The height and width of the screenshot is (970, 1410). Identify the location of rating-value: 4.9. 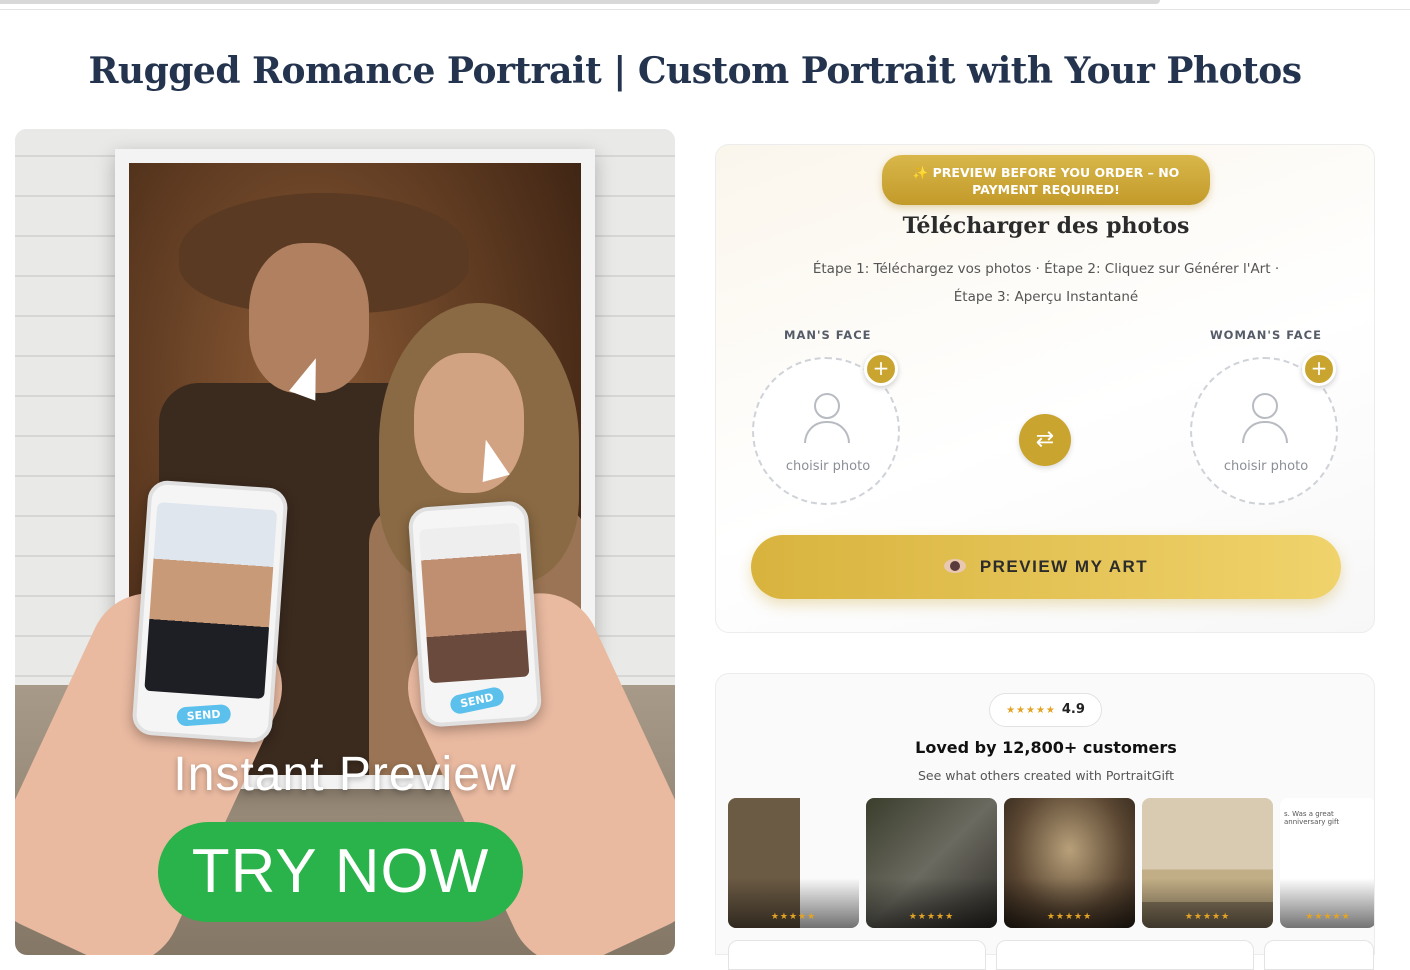
(1073, 709).